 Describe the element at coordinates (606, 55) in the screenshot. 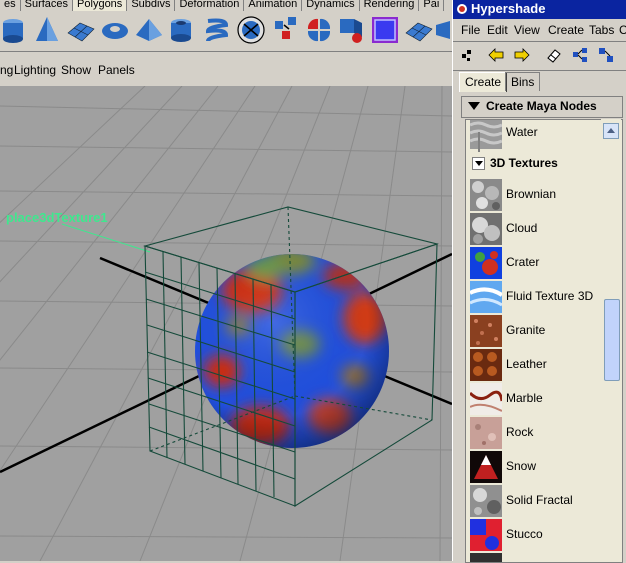

I see `show-graph-icon` at that location.